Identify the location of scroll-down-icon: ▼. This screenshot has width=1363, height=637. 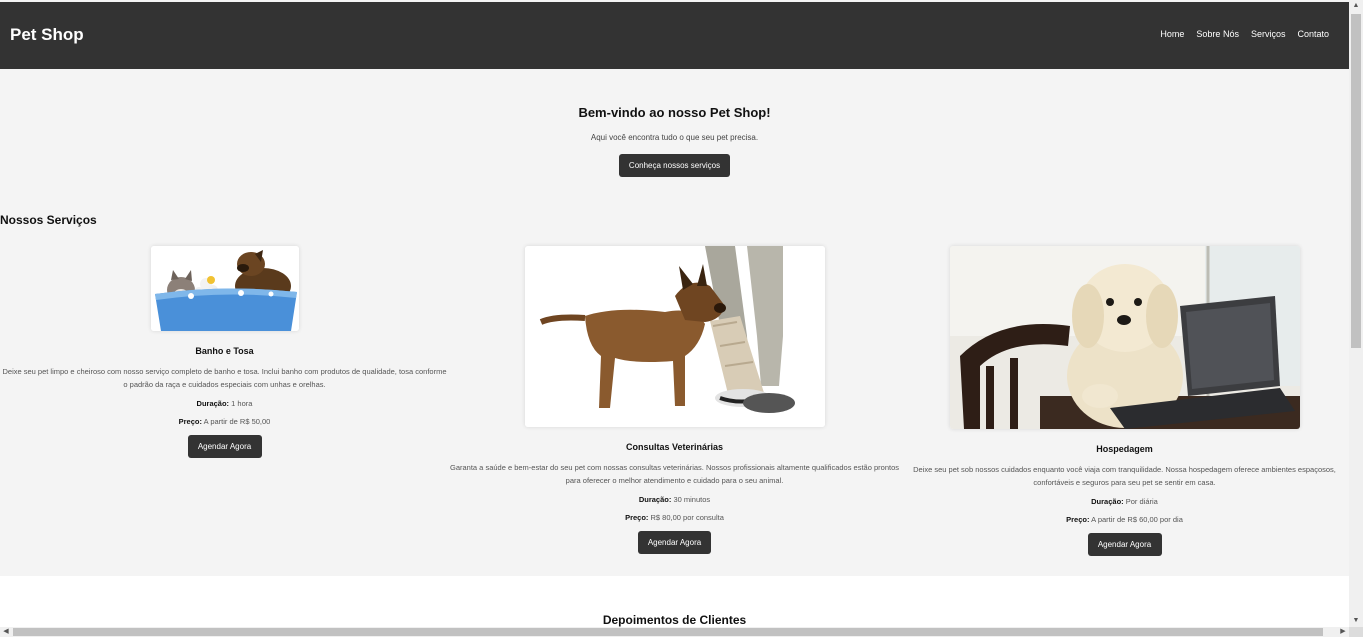
(1356, 621).